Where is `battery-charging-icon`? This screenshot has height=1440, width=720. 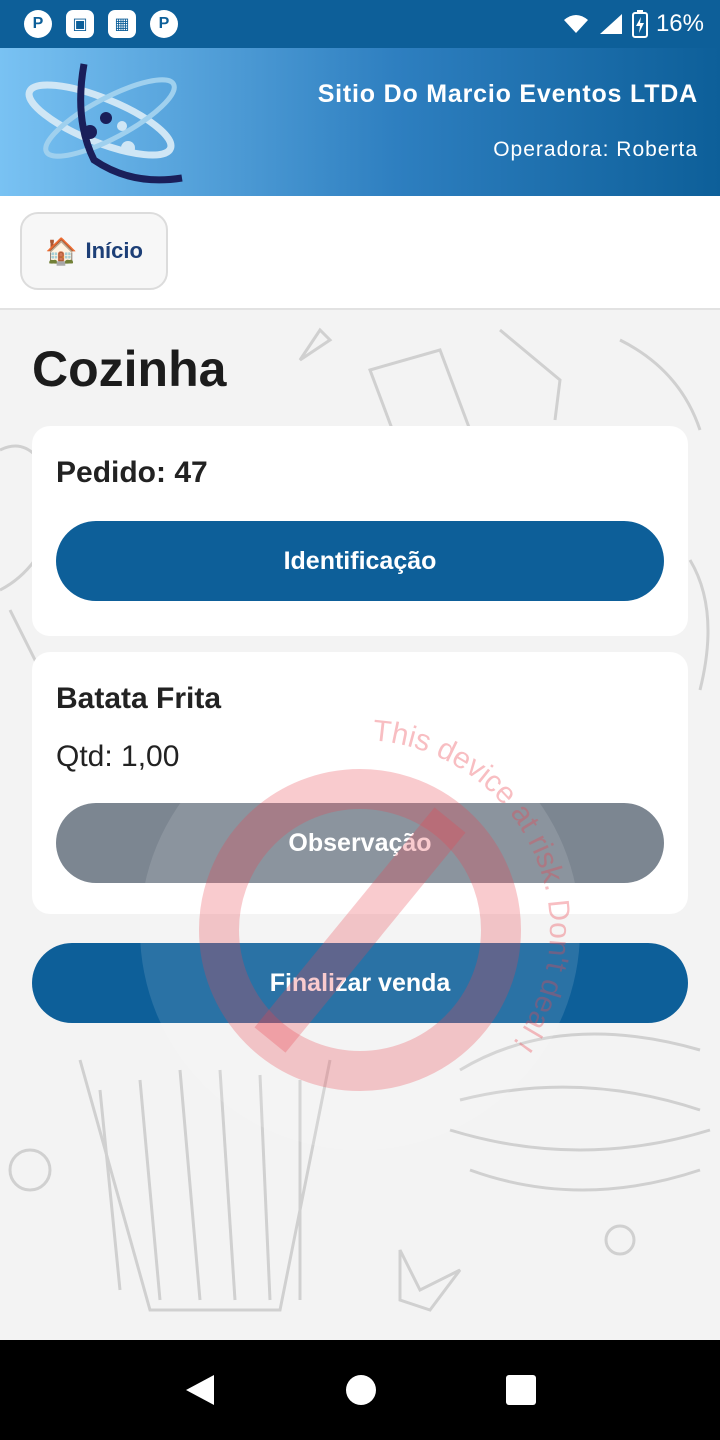
battery-charging-icon is located at coordinates (639, 24).